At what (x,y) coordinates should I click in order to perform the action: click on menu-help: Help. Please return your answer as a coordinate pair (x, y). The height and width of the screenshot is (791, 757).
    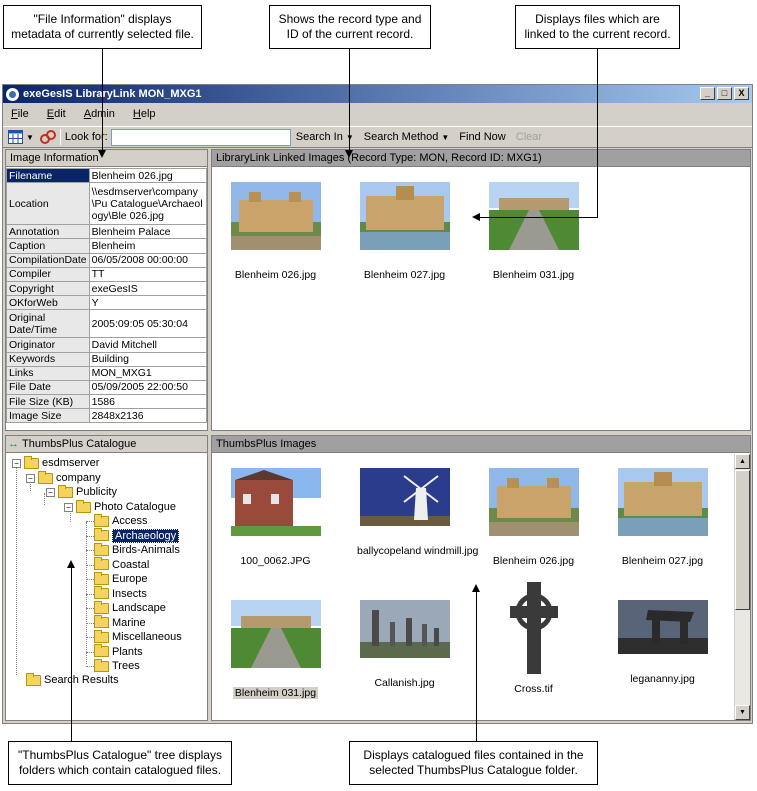
    Looking at the image, I should click on (144, 114).